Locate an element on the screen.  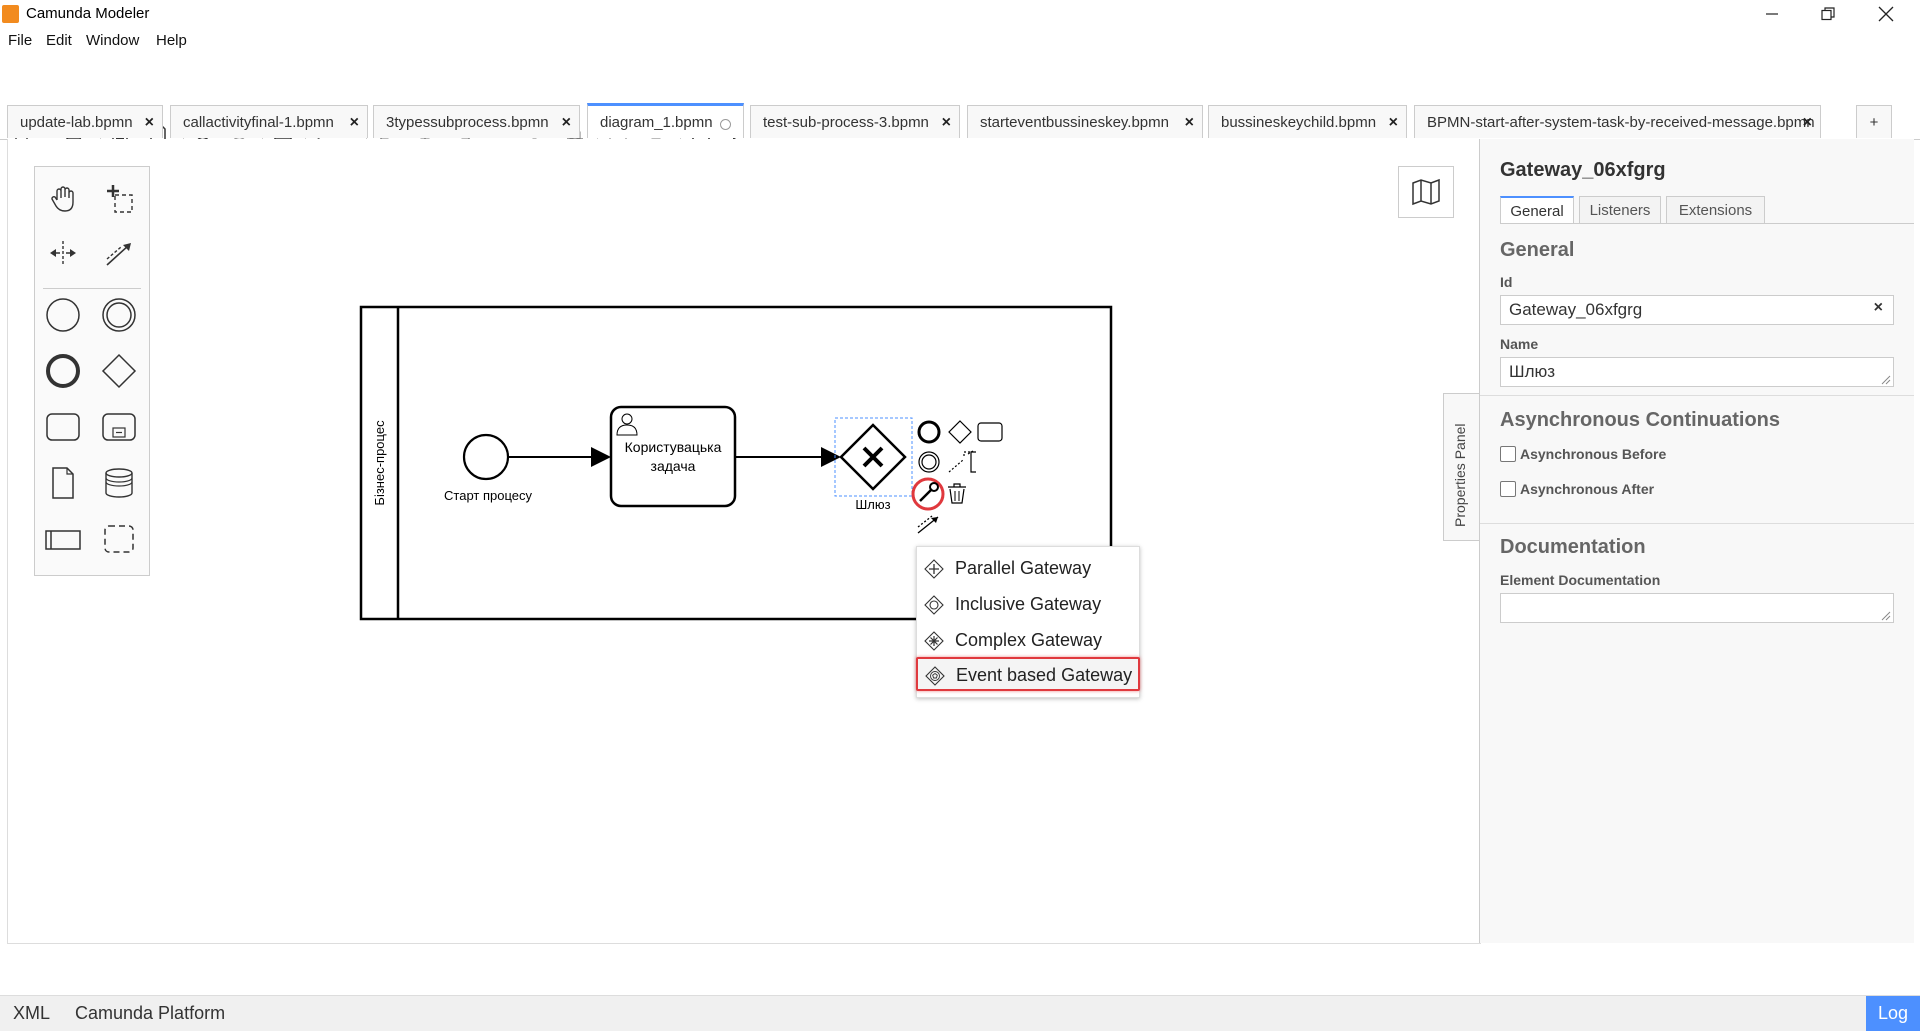
new-tab-button: + is located at coordinates (1874, 121).